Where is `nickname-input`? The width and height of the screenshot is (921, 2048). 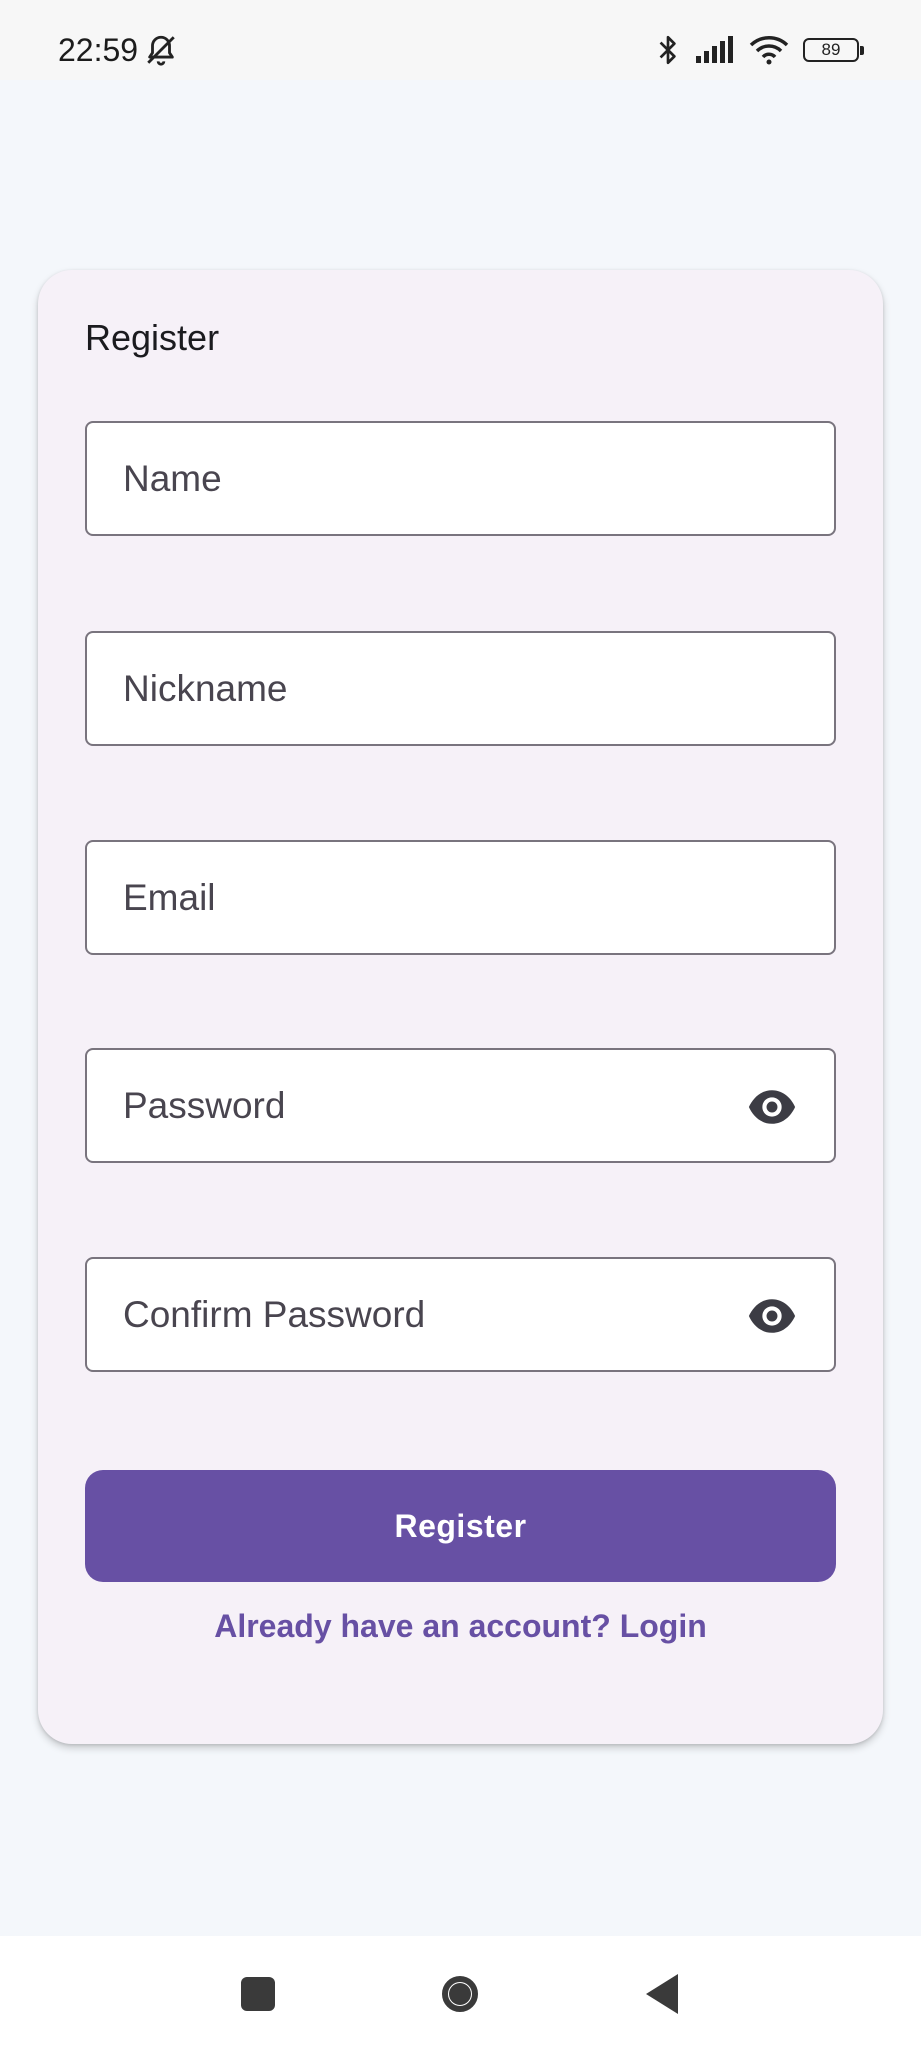 nickname-input is located at coordinates (460, 688).